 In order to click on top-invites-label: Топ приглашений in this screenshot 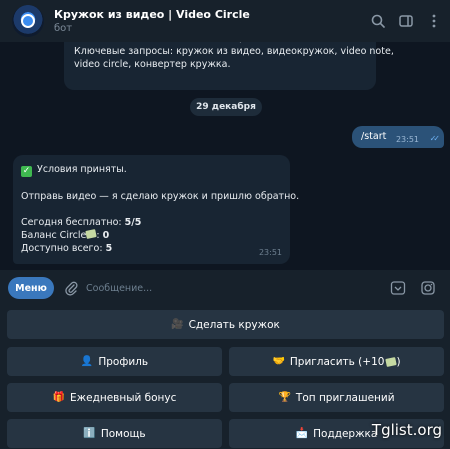, I will do `click(345, 397)`.